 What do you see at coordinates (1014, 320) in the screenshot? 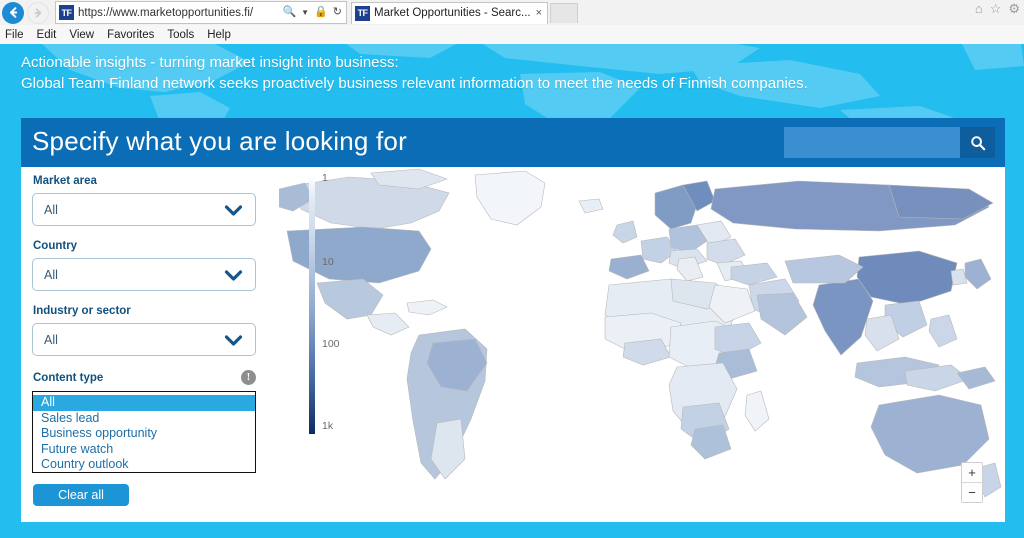
I see `page-right-edge` at bounding box center [1014, 320].